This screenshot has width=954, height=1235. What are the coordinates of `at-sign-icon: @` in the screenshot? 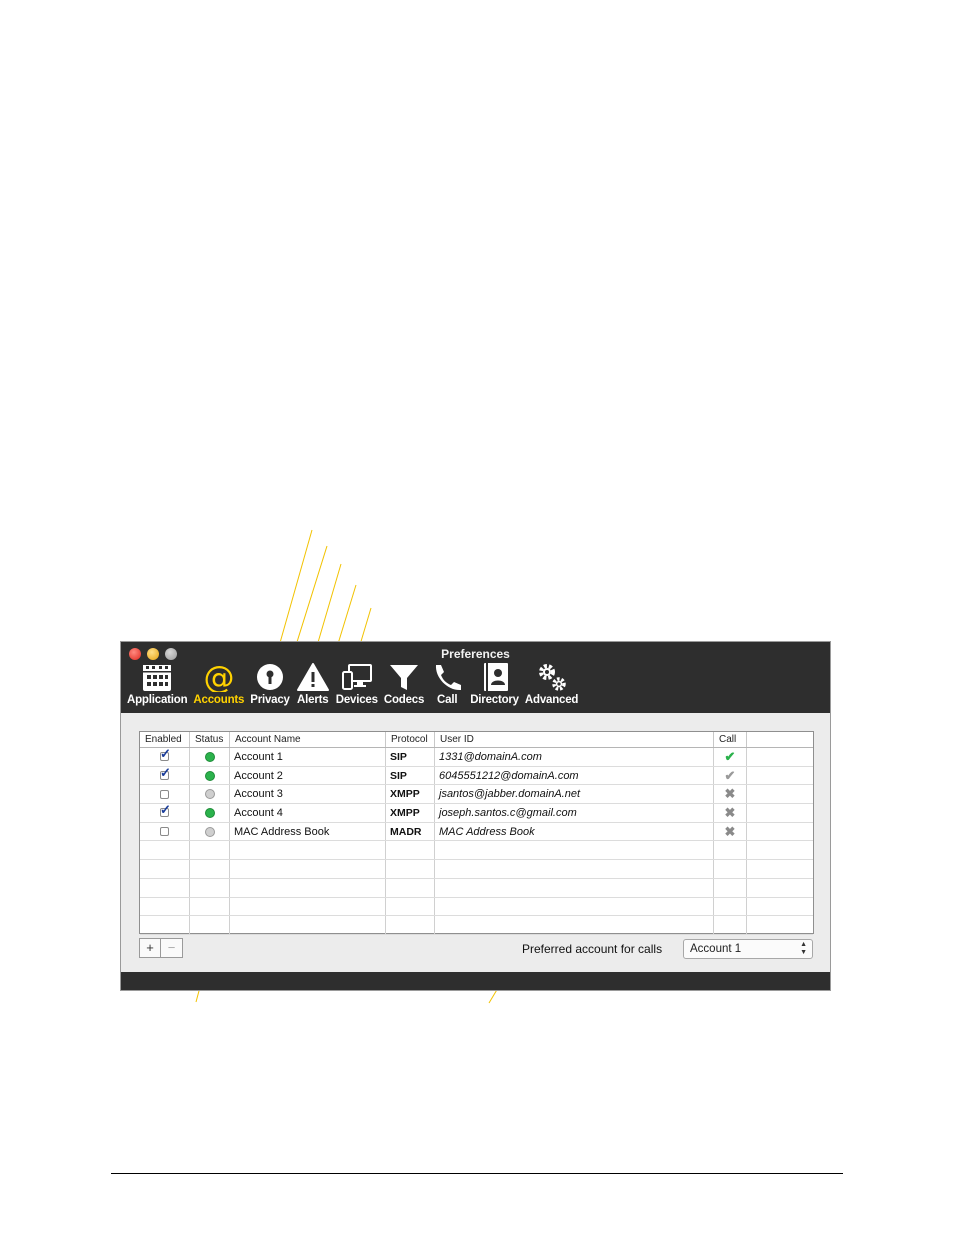 It's located at (218, 677).